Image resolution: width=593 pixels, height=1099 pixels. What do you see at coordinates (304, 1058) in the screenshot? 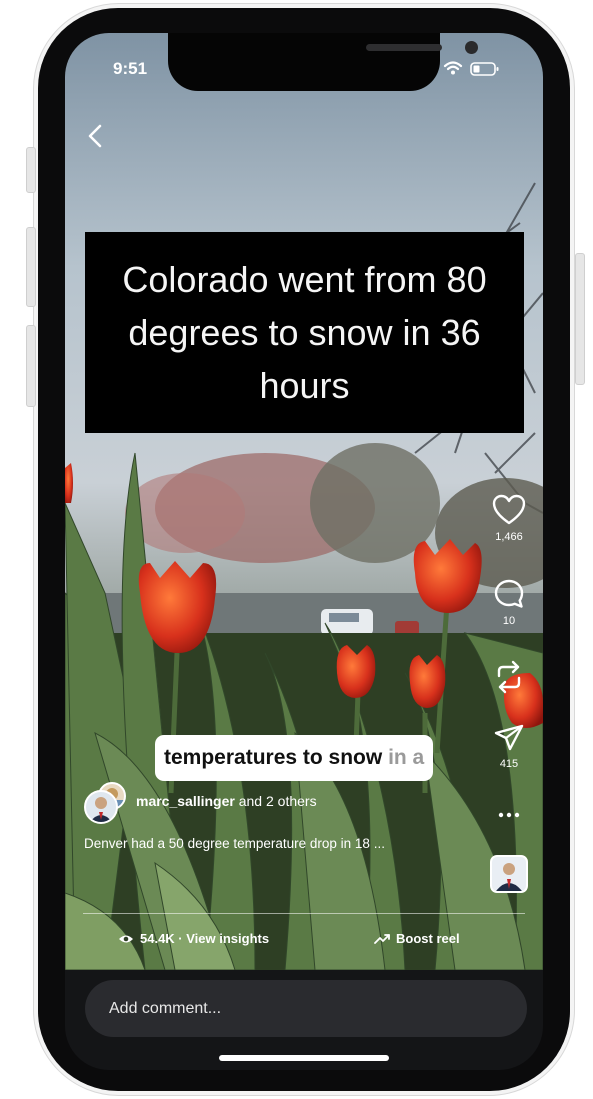
I see `home-indicator` at bounding box center [304, 1058].